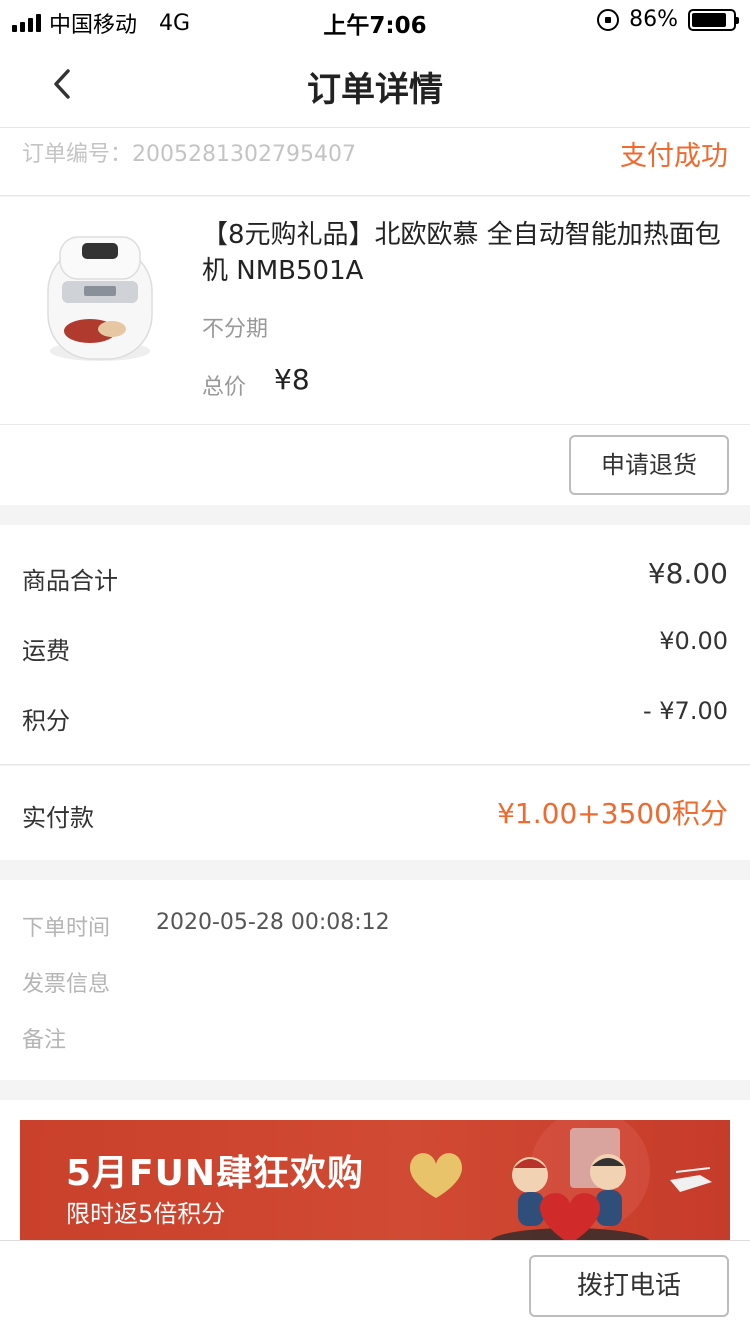 Image resolution: width=750 pixels, height=1334 pixels. What do you see at coordinates (273, 922) in the screenshot?
I see `order-time-value: 2020-05-28 00:08:12` at bounding box center [273, 922].